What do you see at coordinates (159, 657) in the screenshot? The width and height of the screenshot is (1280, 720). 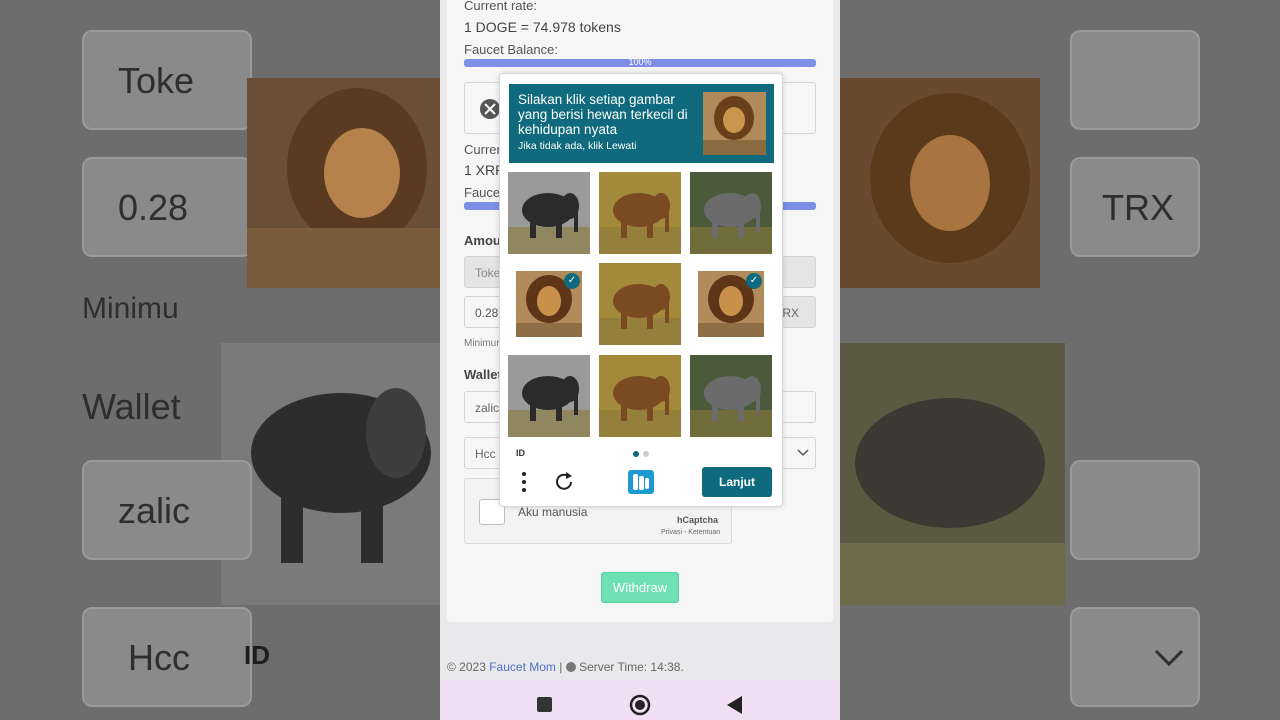 I see `bg-select-label: Hcc` at bounding box center [159, 657].